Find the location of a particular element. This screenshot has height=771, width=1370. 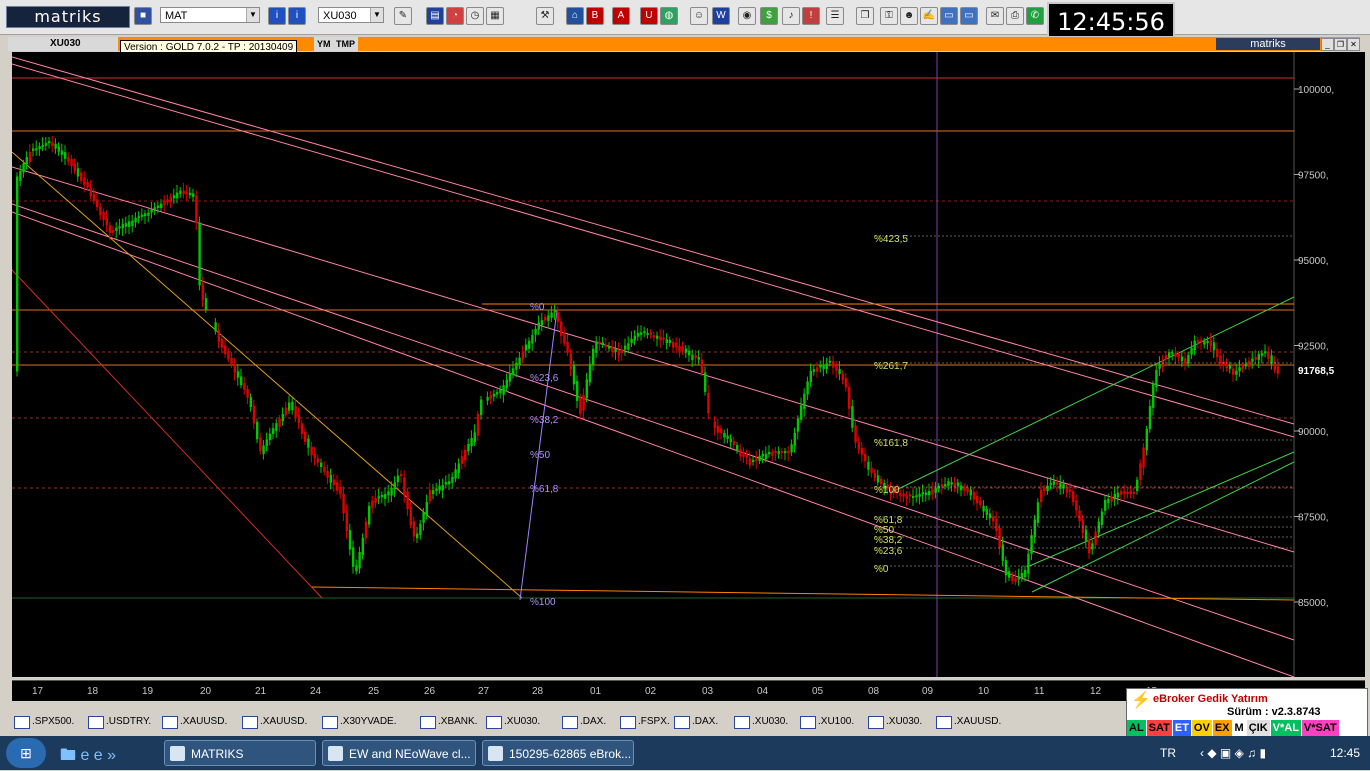

symbol-chip: .USDTRY. is located at coordinates (118, 722).